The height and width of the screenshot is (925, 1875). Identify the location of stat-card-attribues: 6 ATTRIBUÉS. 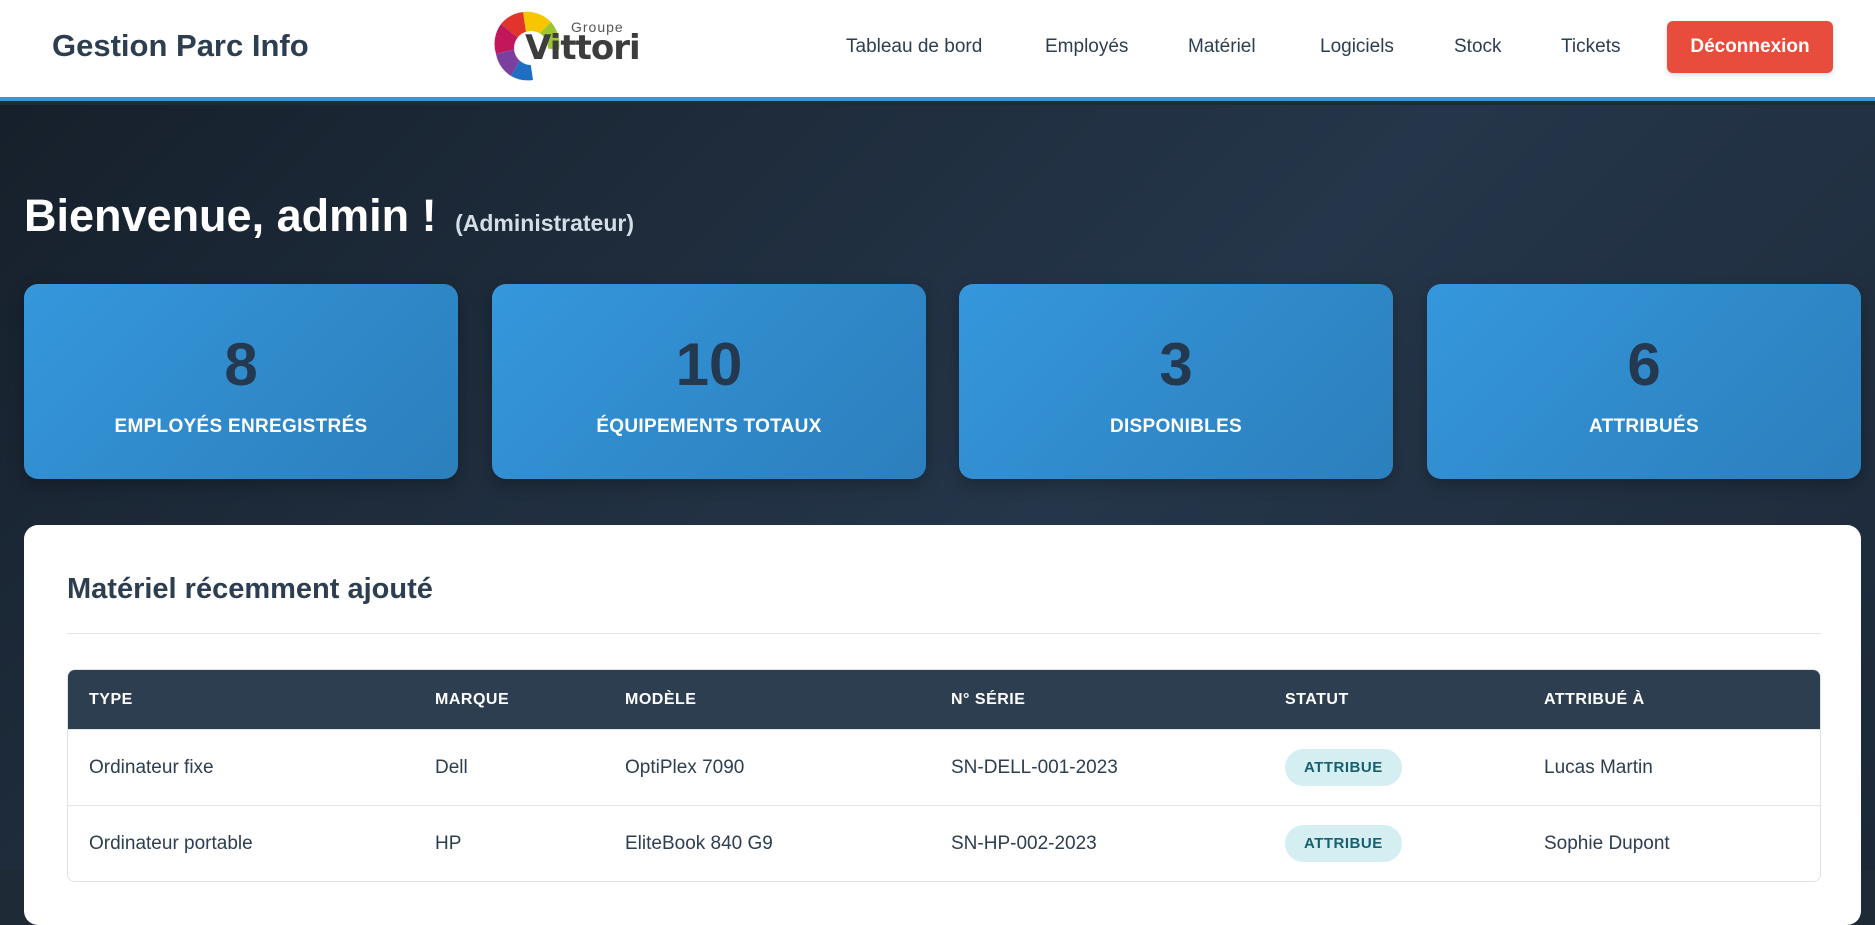
(1644, 381).